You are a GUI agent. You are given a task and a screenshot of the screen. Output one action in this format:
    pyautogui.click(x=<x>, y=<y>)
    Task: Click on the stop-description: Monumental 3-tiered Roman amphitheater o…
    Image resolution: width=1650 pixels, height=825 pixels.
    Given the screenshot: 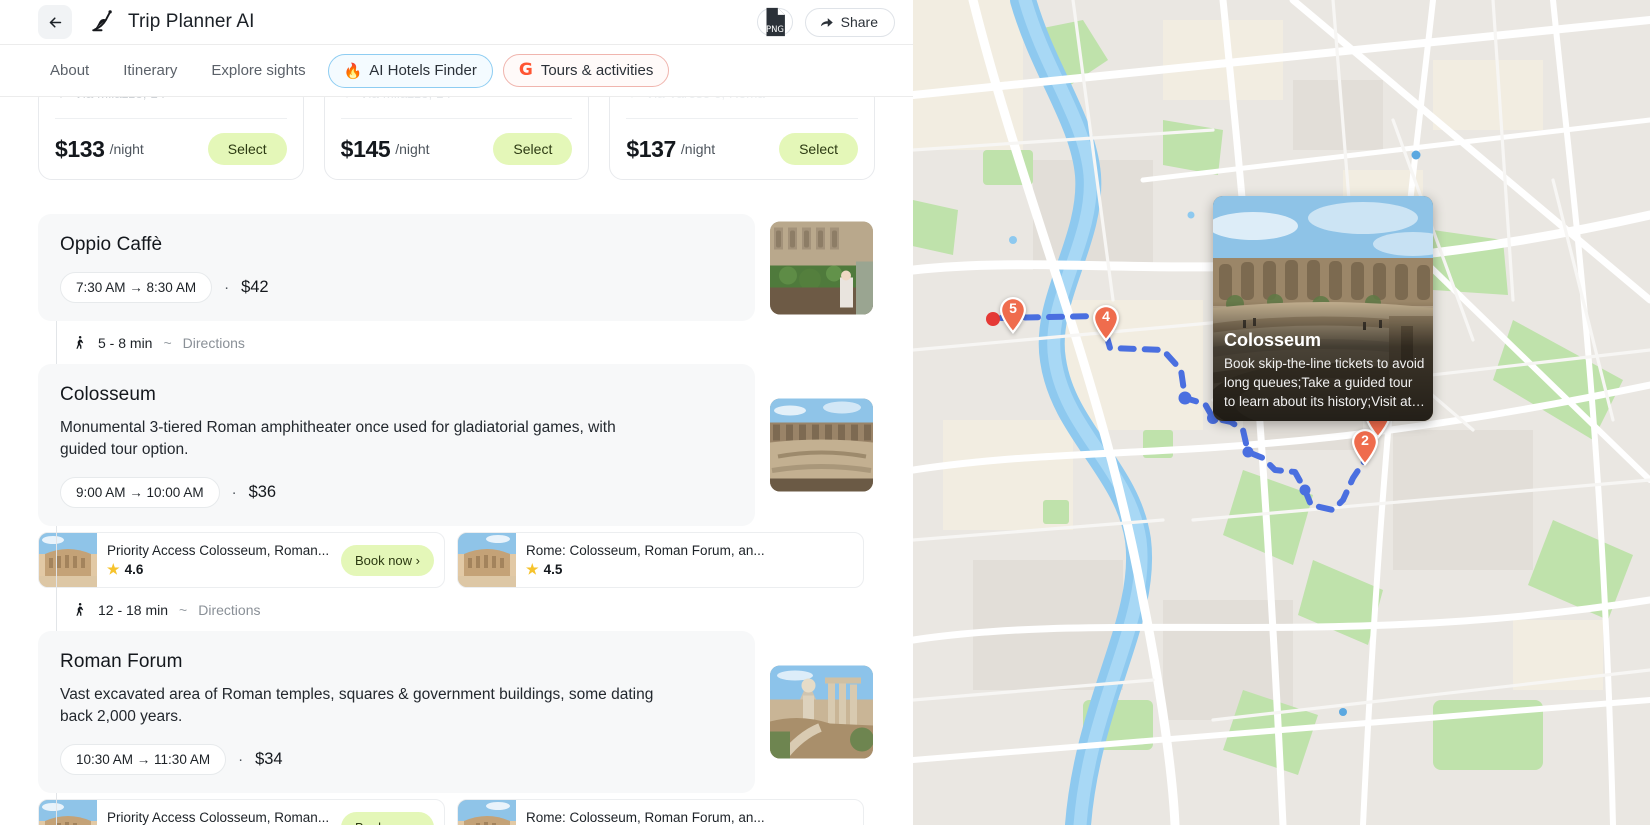 What is the action you would take?
    pyautogui.click(x=338, y=438)
    